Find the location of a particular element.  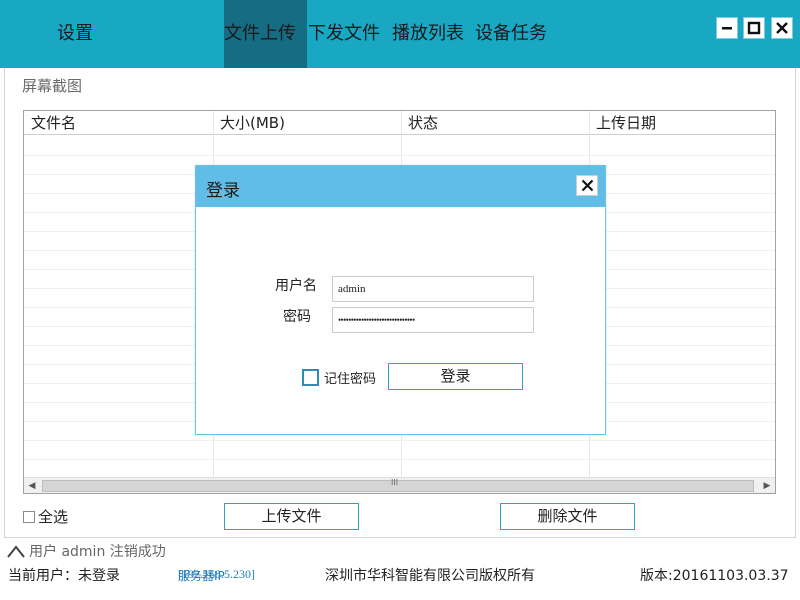

nav-settings: 设置 is located at coordinates (75, 34).